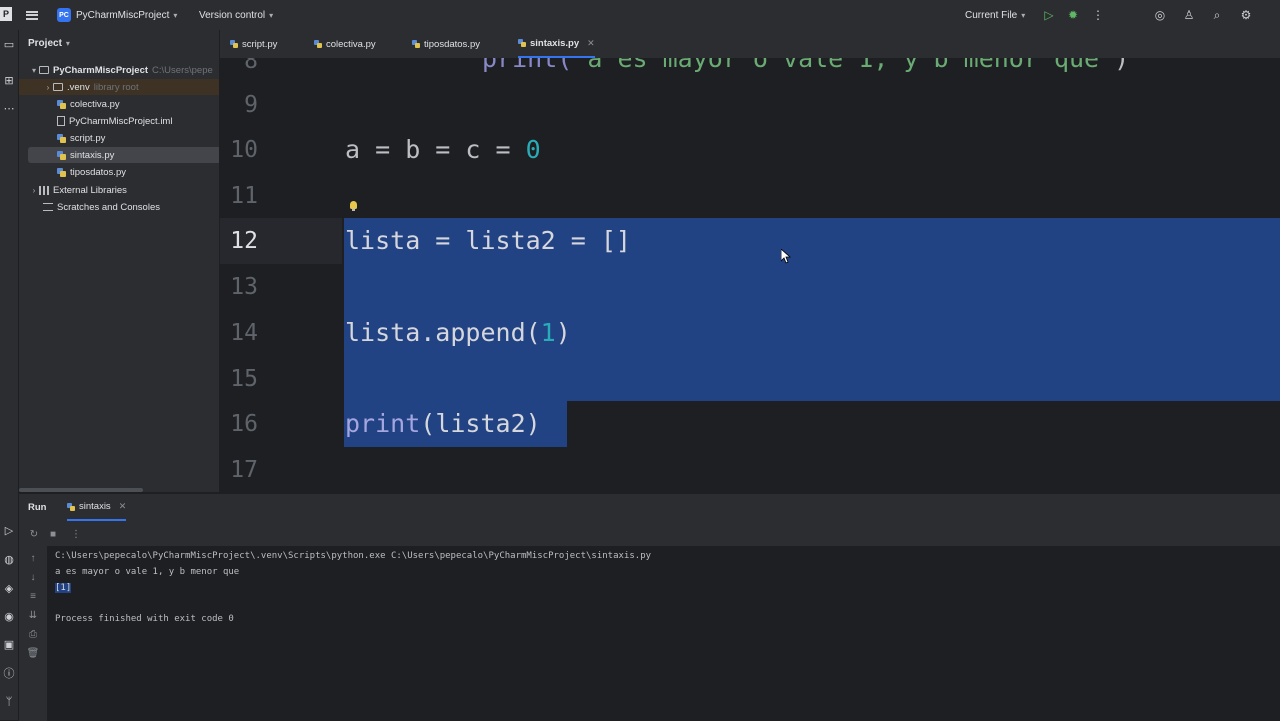 The height and width of the screenshot is (721, 1280). I want to click on tree-item-label: .venv, so click(78, 87).